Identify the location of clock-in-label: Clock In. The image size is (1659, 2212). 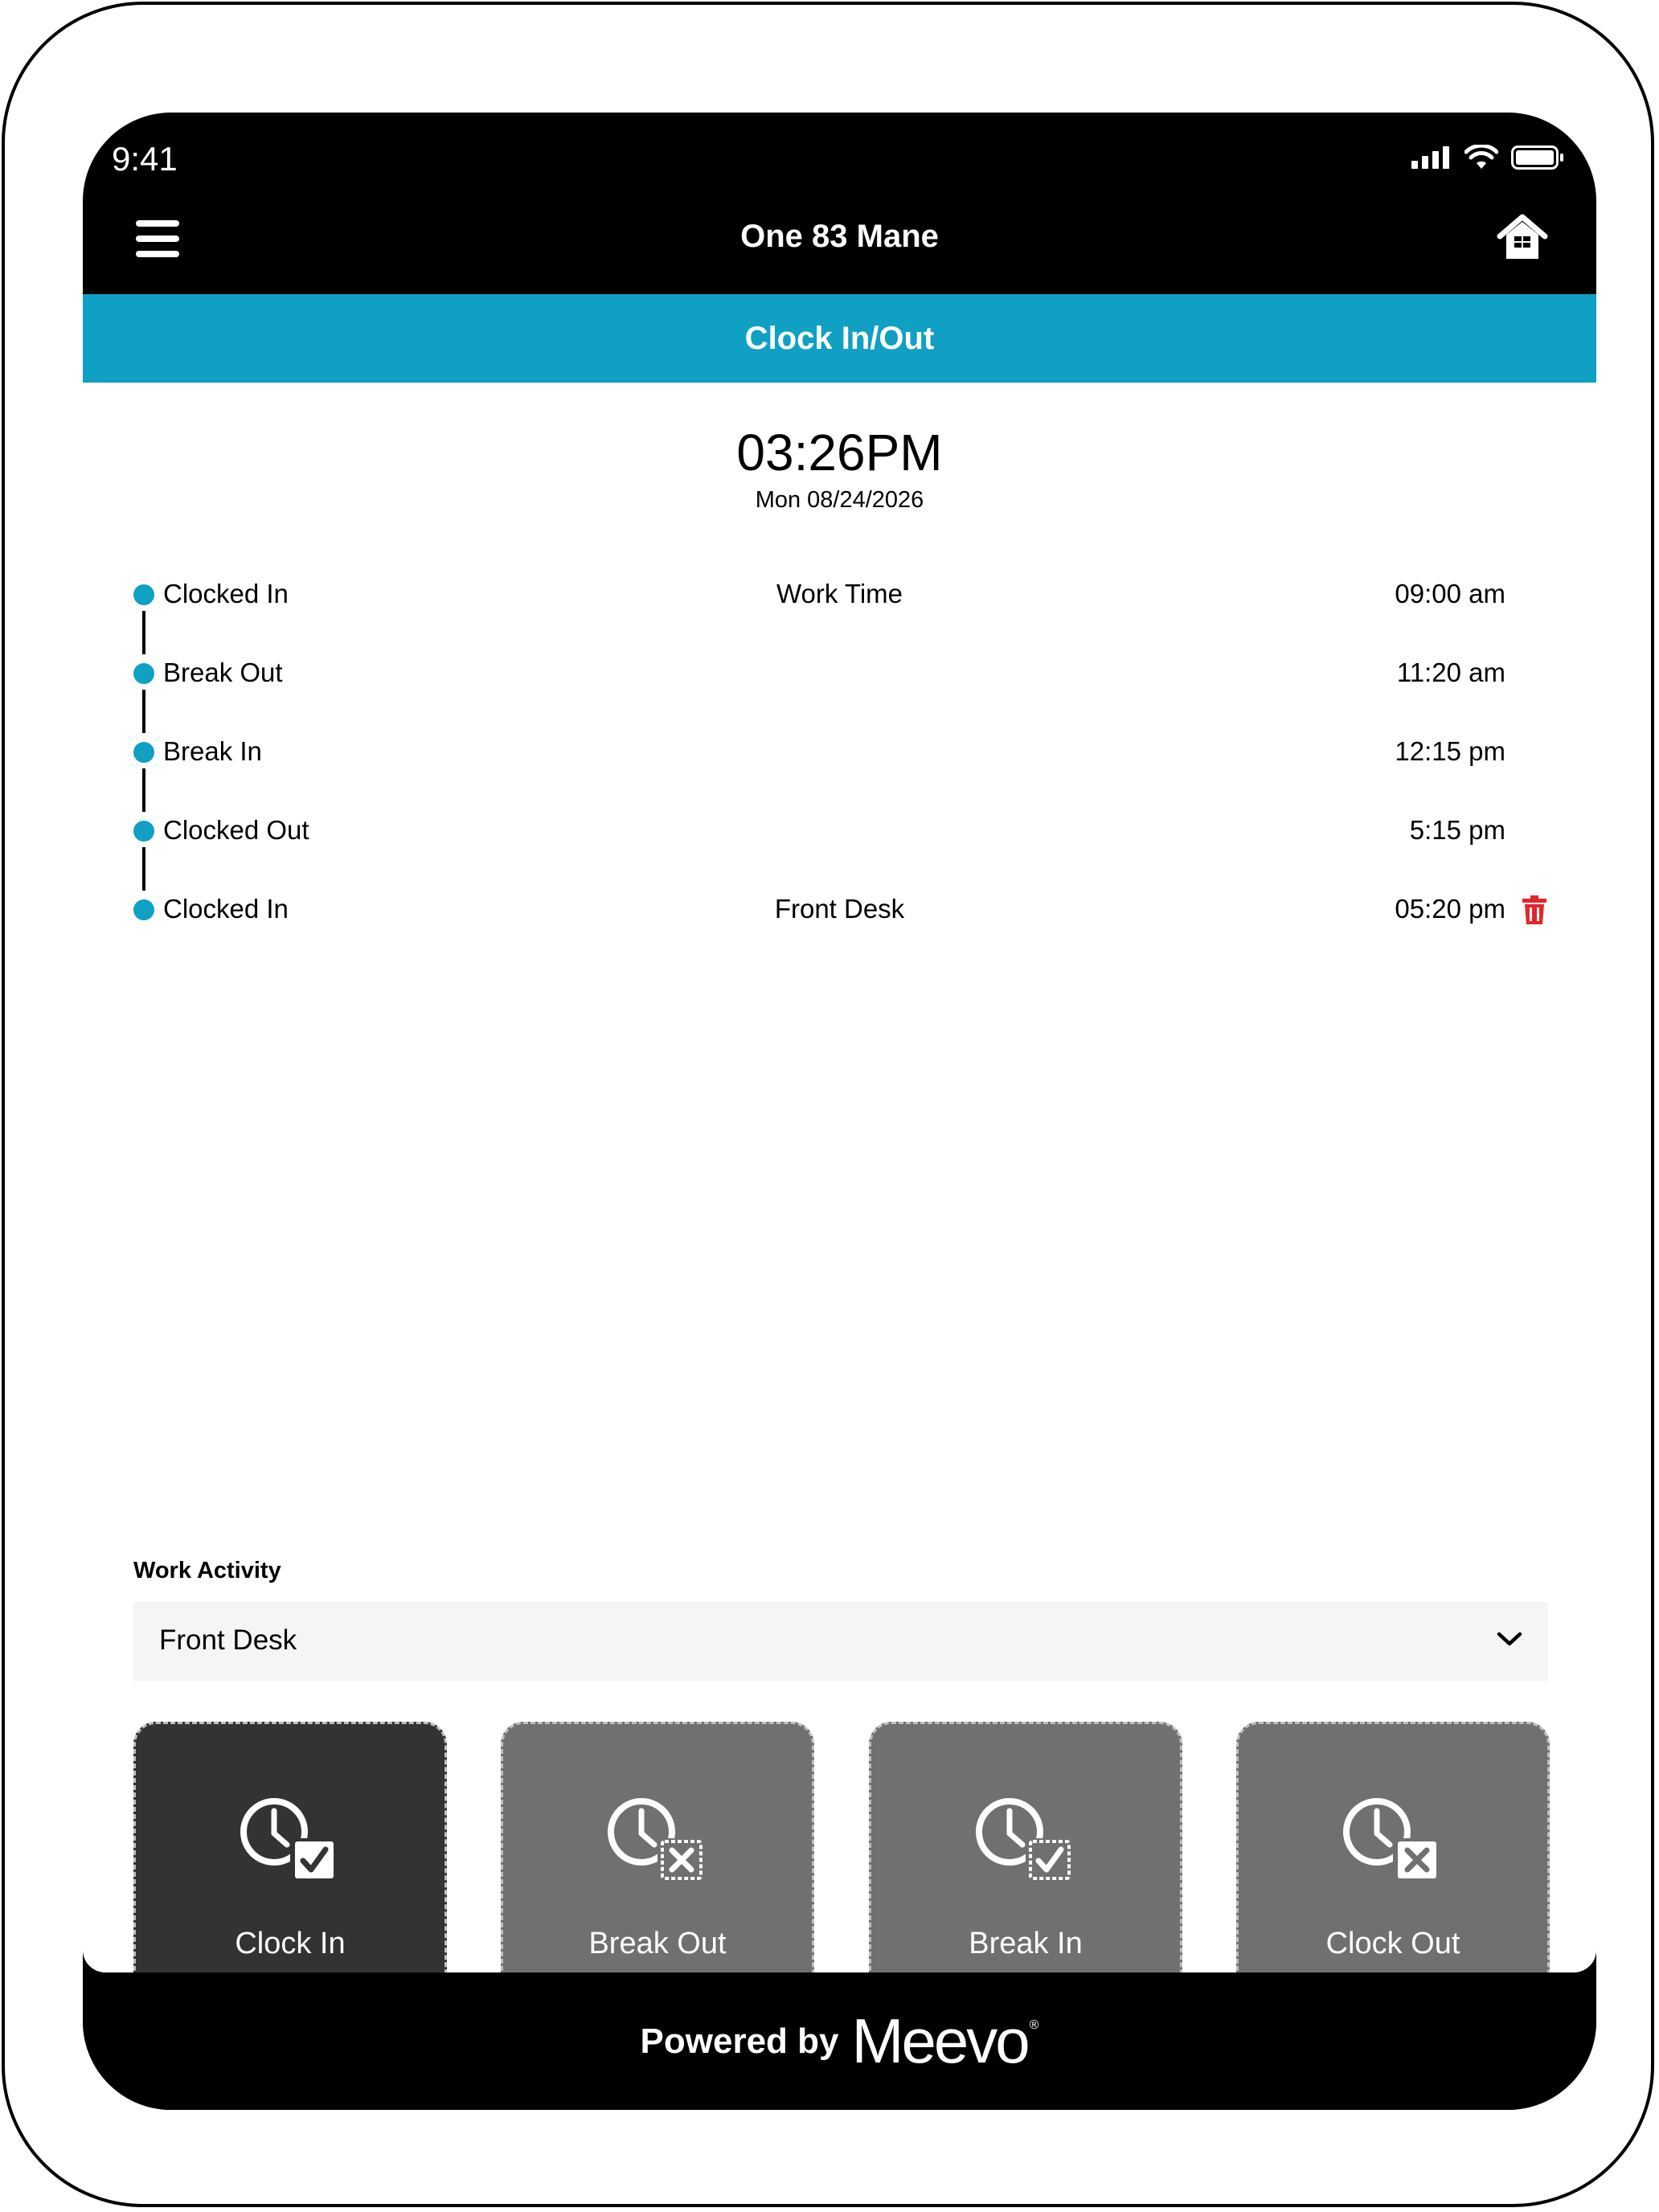
(290, 1943).